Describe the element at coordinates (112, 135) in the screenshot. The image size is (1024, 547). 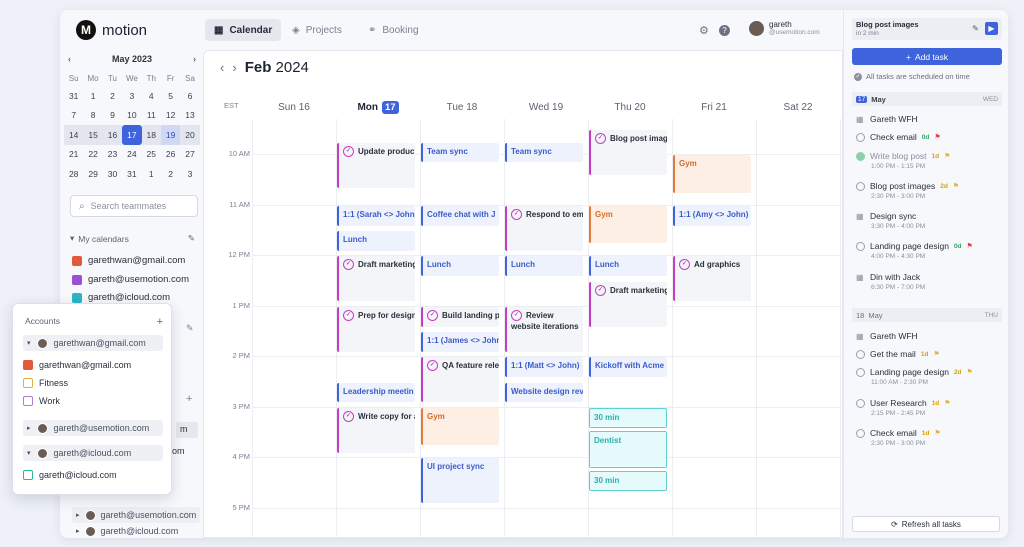
I see `mini-day: 16` at that location.